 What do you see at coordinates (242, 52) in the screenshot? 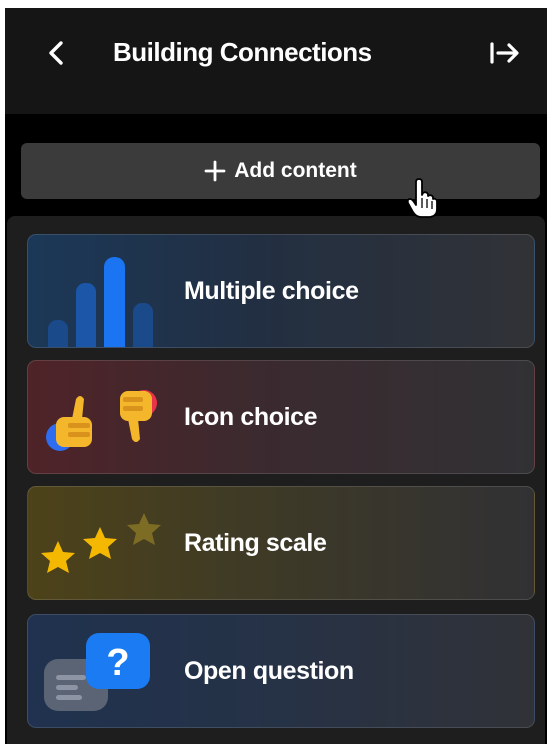
I see `panel-title: Building Connections` at bounding box center [242, 52].